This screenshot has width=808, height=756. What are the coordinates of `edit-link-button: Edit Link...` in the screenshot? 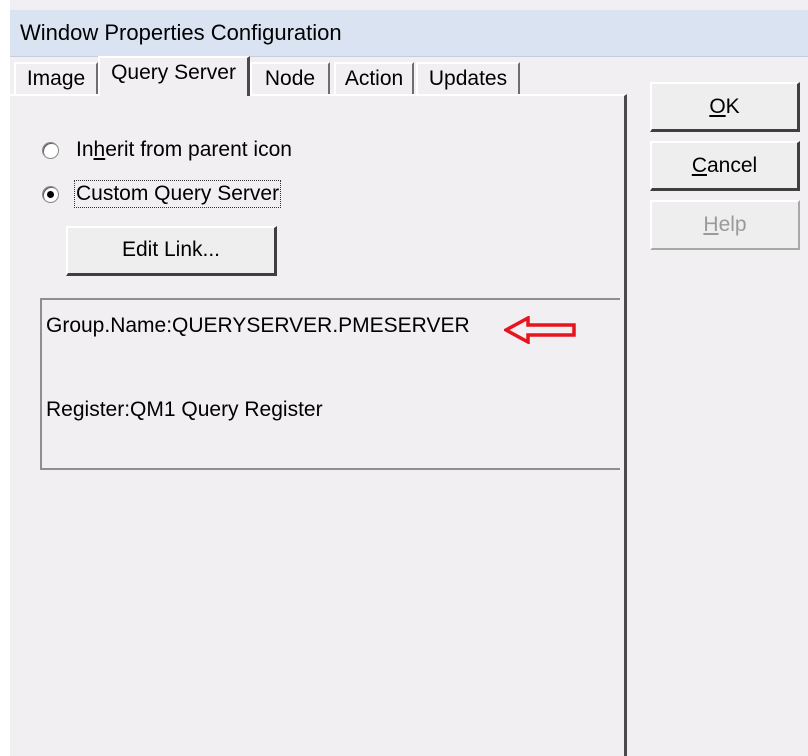 It's located at (171, 251).